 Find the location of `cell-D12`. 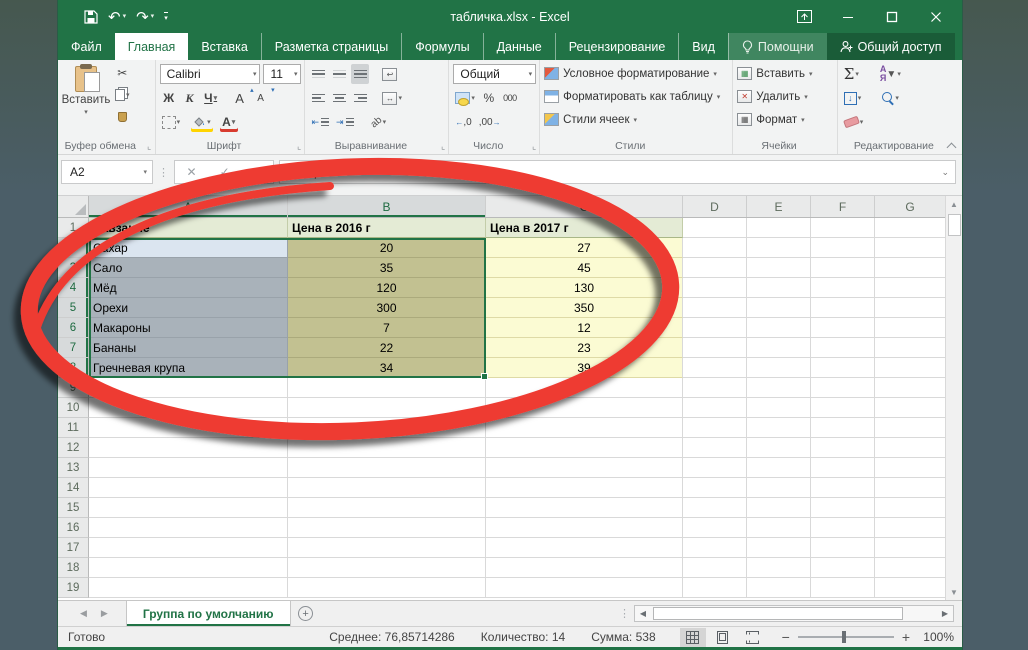

cell-D12 is located at coordinates (715, 448).